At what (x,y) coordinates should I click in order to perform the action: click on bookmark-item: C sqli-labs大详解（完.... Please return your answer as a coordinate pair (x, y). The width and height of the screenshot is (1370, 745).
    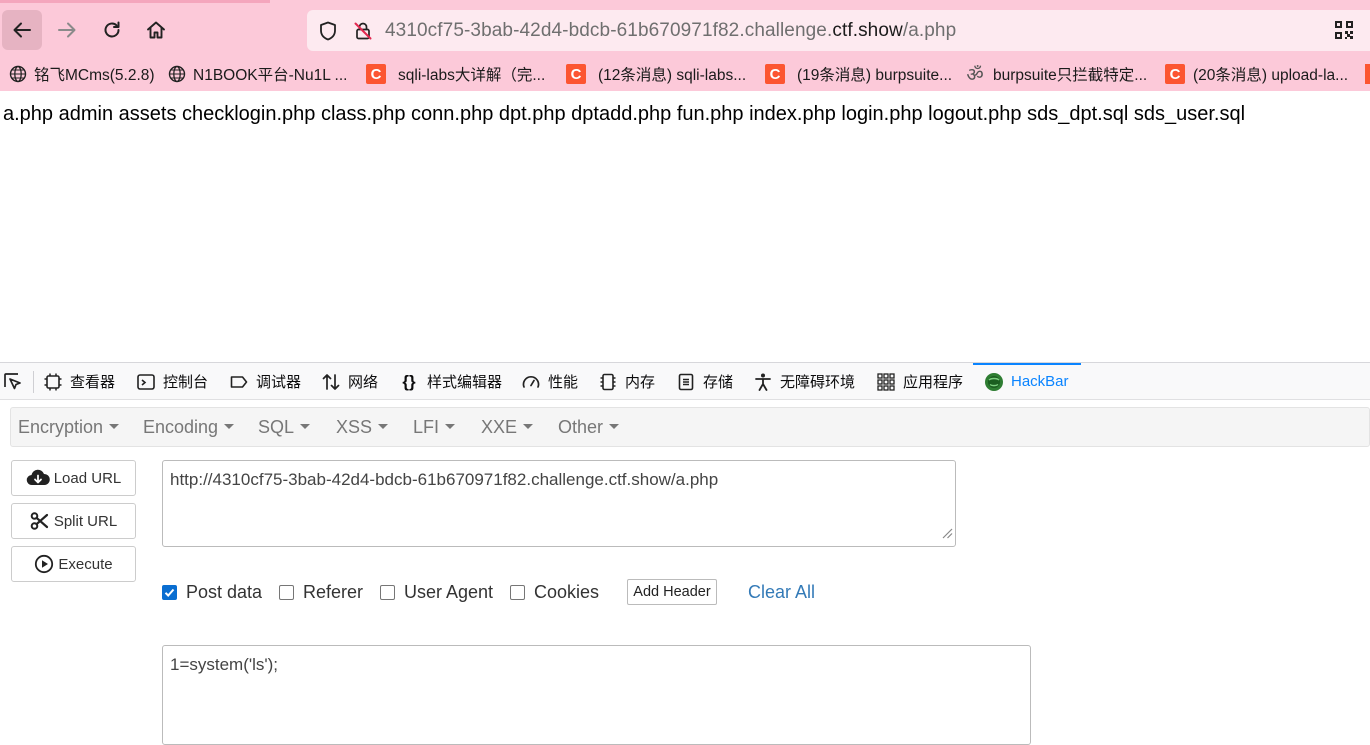
    Looking at the image, I should click on (455, 74).